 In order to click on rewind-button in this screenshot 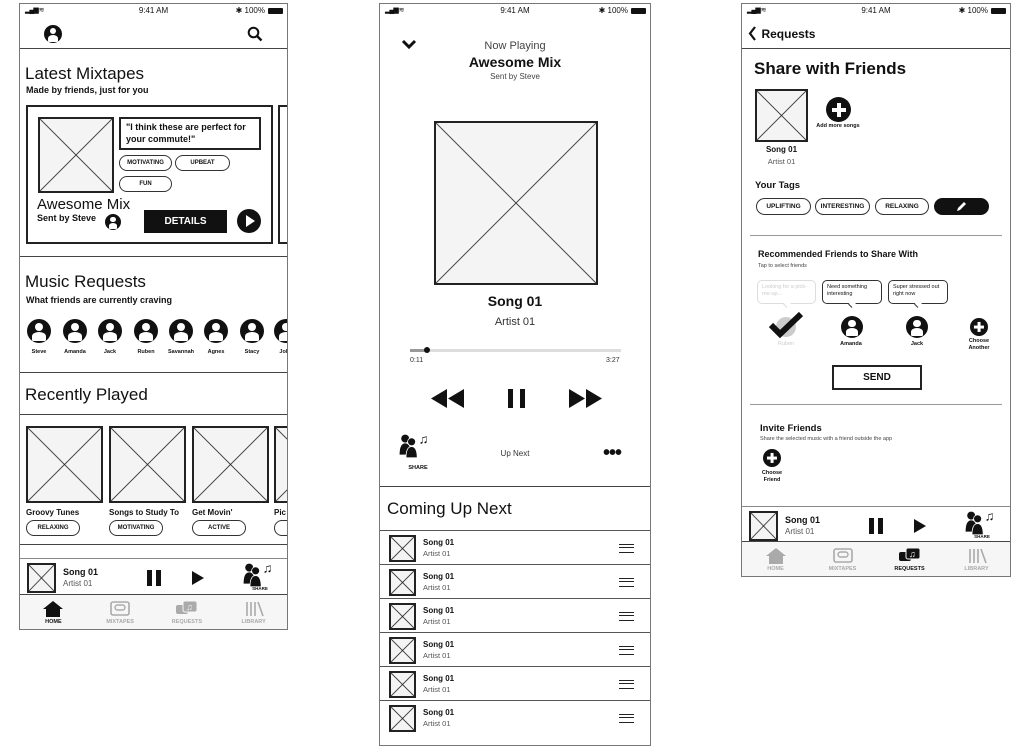, I will do `click(448, 398)`.